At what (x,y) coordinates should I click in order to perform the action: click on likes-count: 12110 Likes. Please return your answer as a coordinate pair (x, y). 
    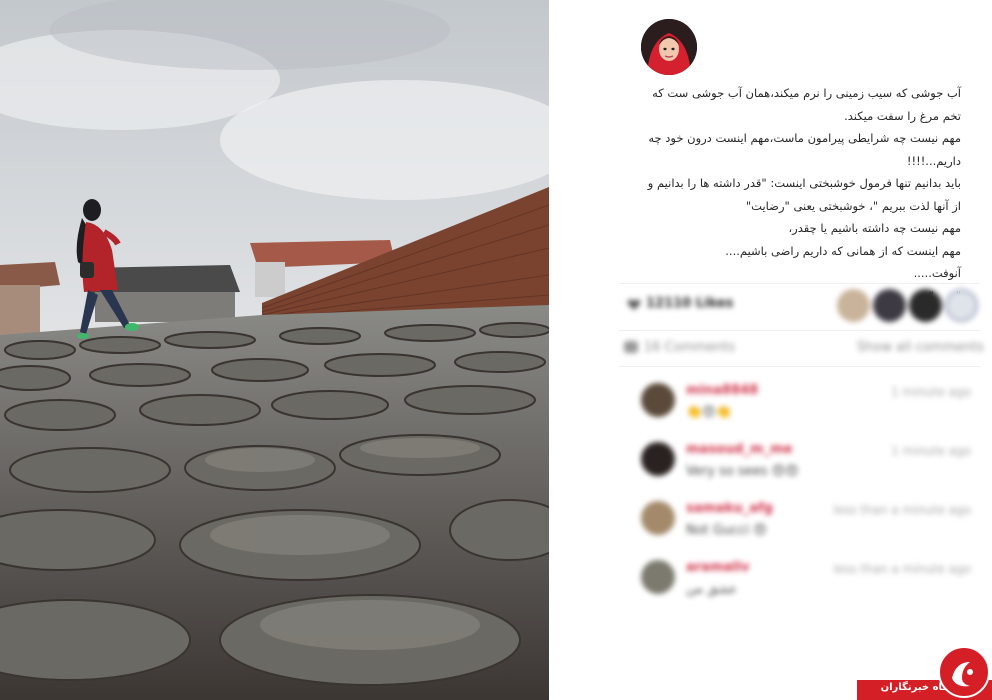
    Looking at the image, I should click on (689, 303).